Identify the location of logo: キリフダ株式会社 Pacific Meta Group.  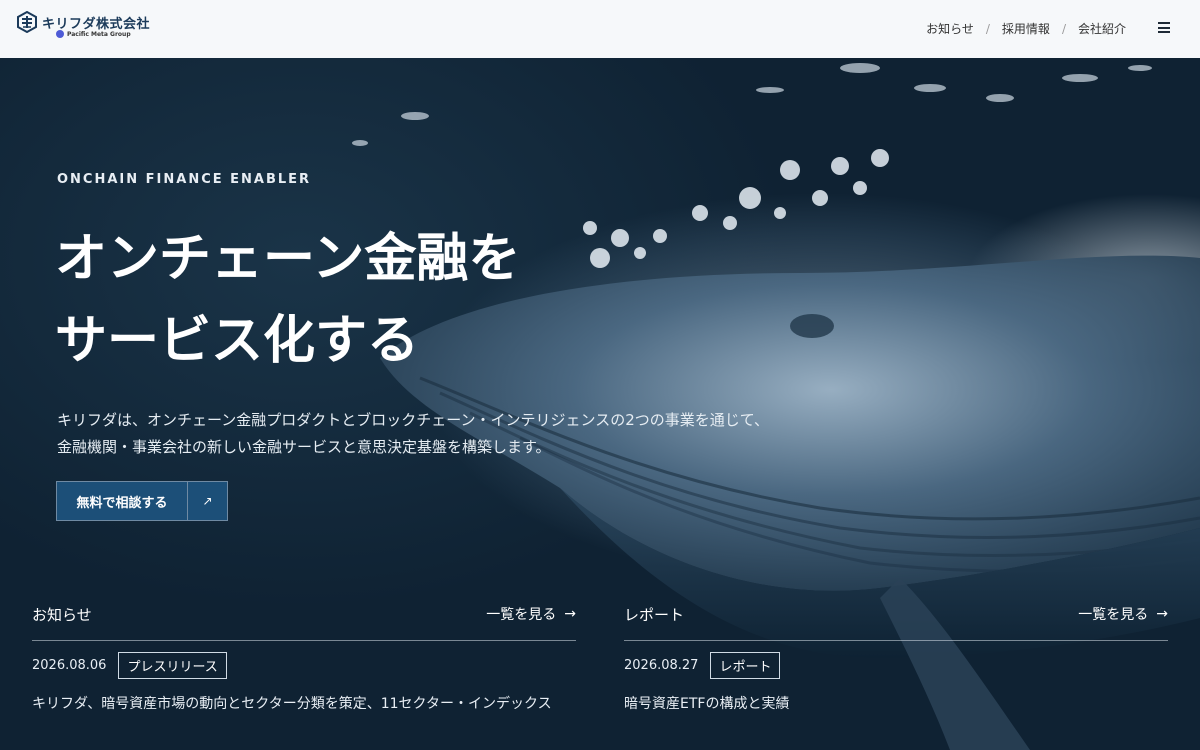
(83, 24).